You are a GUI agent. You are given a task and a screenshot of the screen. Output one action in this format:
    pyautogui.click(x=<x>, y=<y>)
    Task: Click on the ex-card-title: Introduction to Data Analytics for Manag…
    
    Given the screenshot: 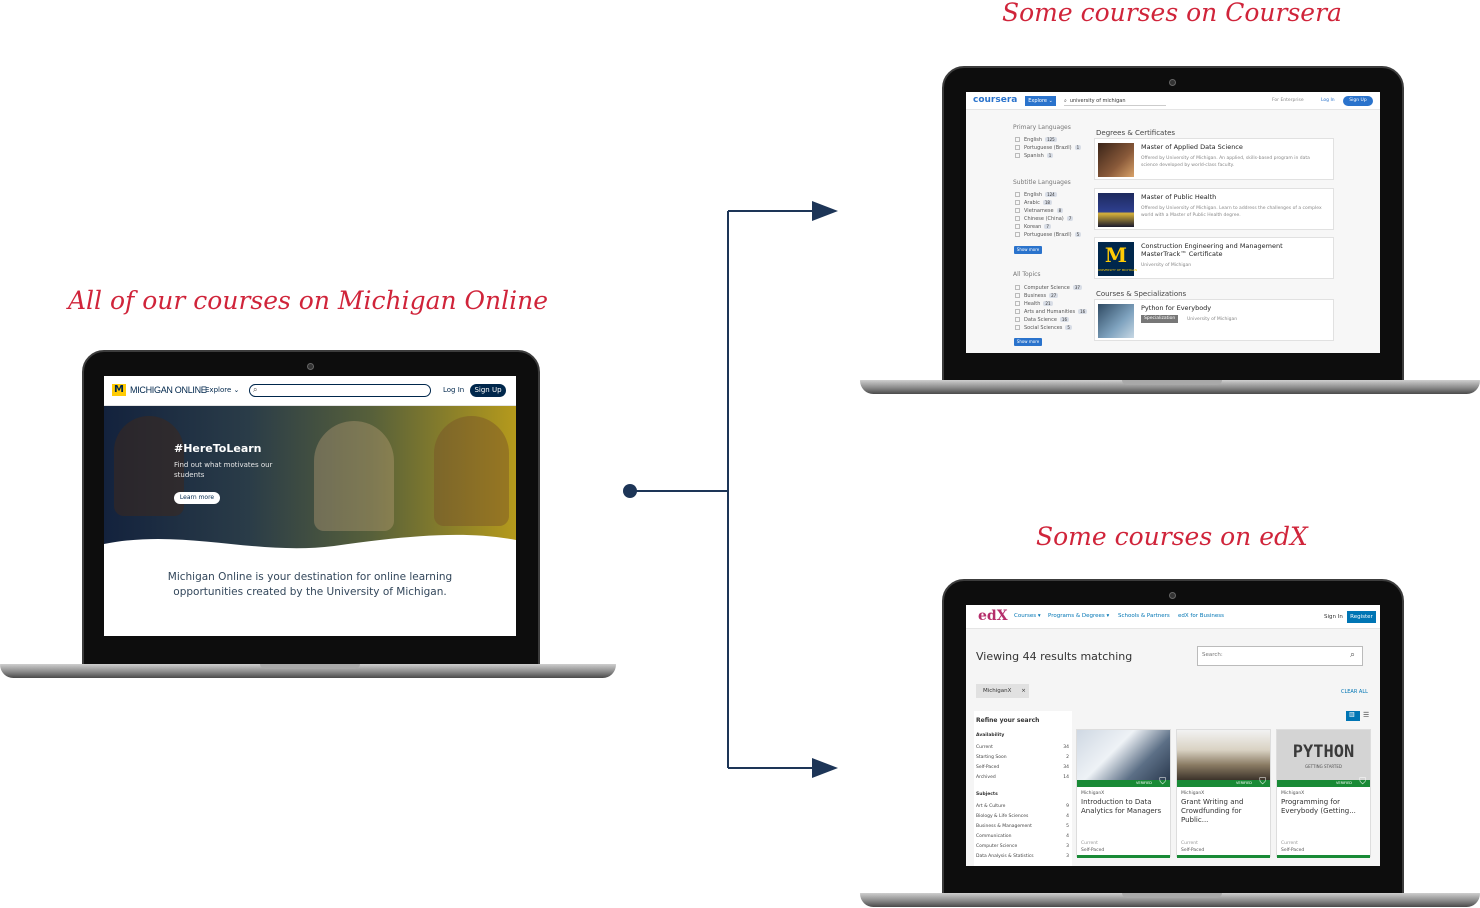 What is the action you would take?
    pyautogui.click(x=1125, y=807)
    